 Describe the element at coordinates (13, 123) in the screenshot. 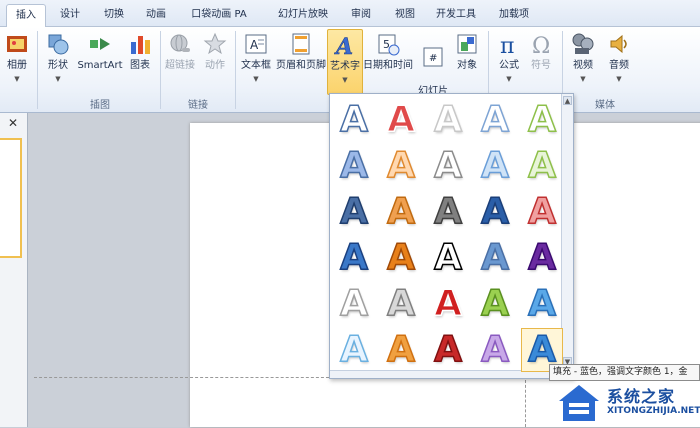

I see `close-icon: ✕` at that location.